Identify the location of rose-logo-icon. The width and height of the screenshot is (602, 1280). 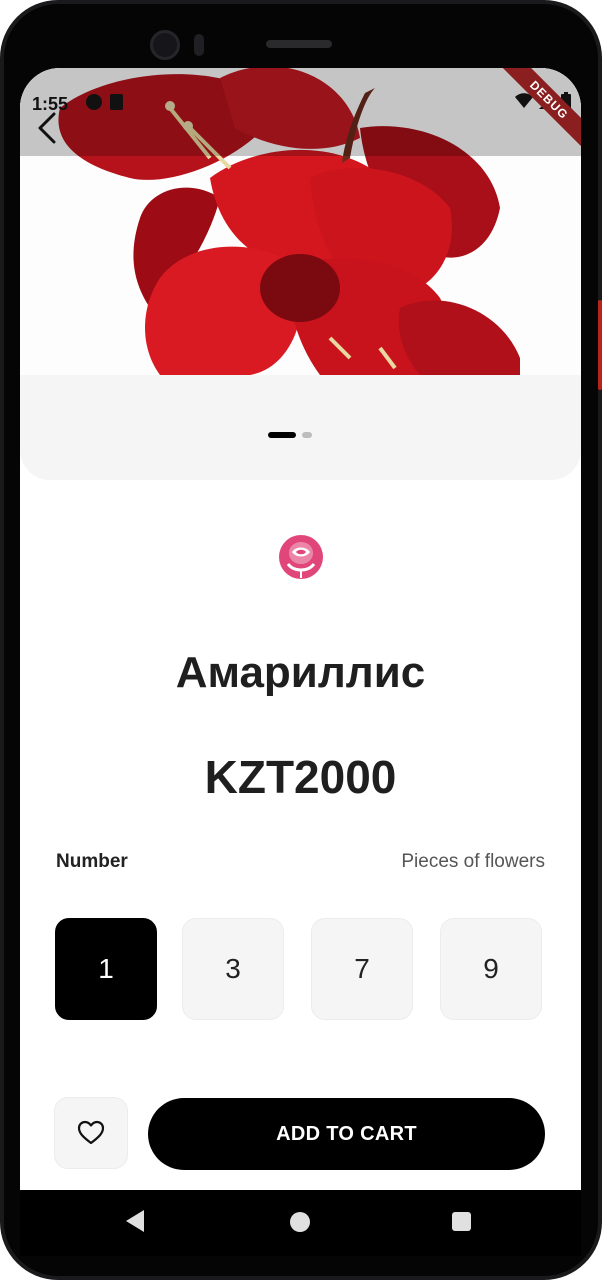
(301, 557).